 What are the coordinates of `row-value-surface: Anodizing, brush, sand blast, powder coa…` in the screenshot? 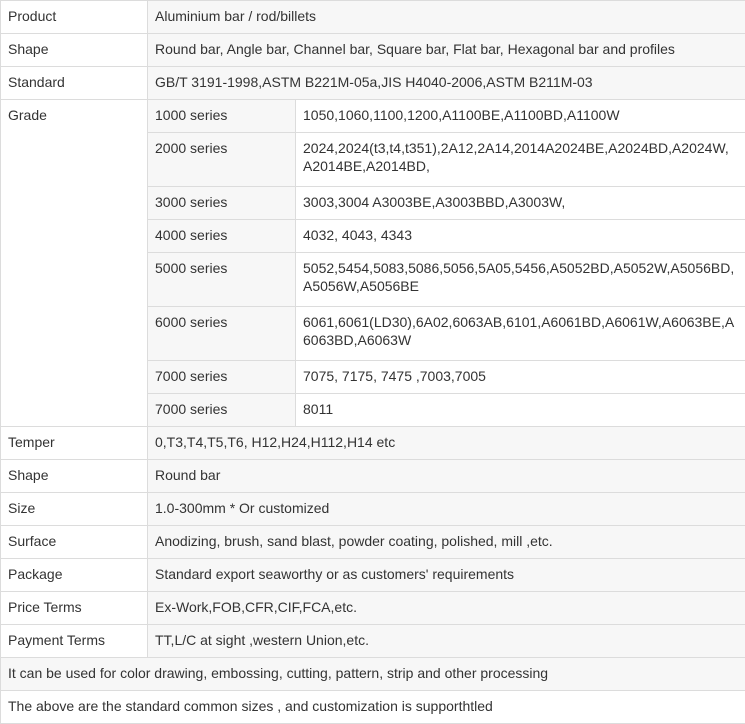 It's located at (446, 542).